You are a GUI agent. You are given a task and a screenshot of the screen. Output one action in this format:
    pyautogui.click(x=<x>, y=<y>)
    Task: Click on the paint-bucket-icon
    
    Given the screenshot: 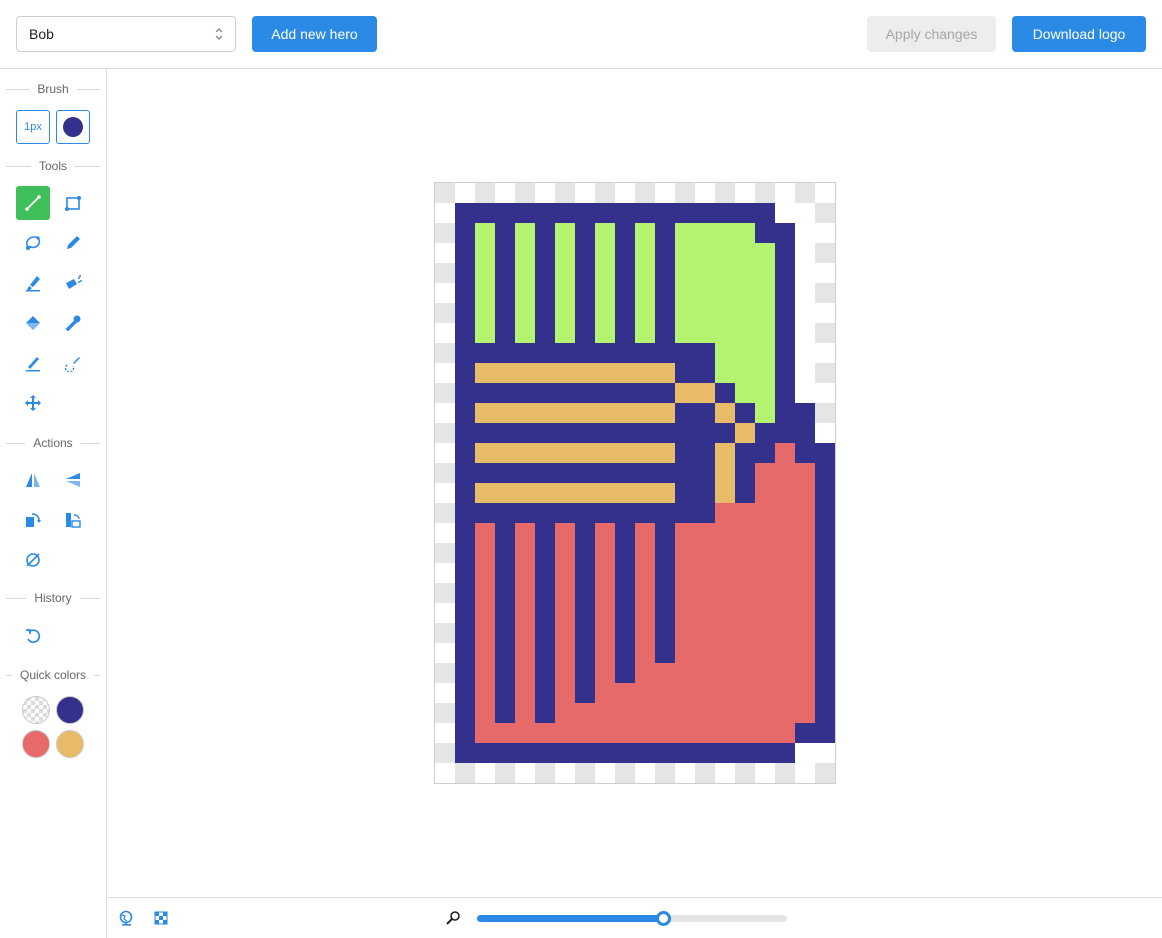 What is the action you would take?
    pyautogui.click(x=33, y=323)
    